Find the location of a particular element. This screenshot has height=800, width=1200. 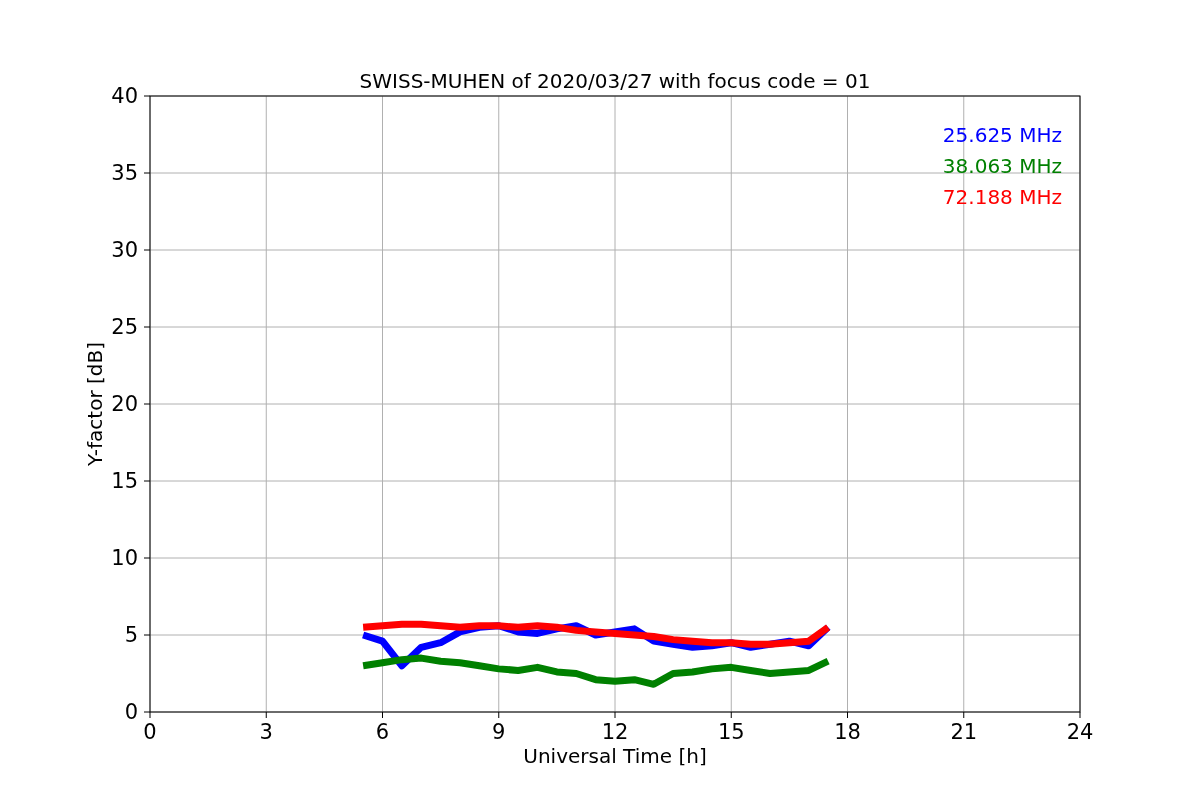

x-tick-label: 12 is located at coordinates (615, 732).